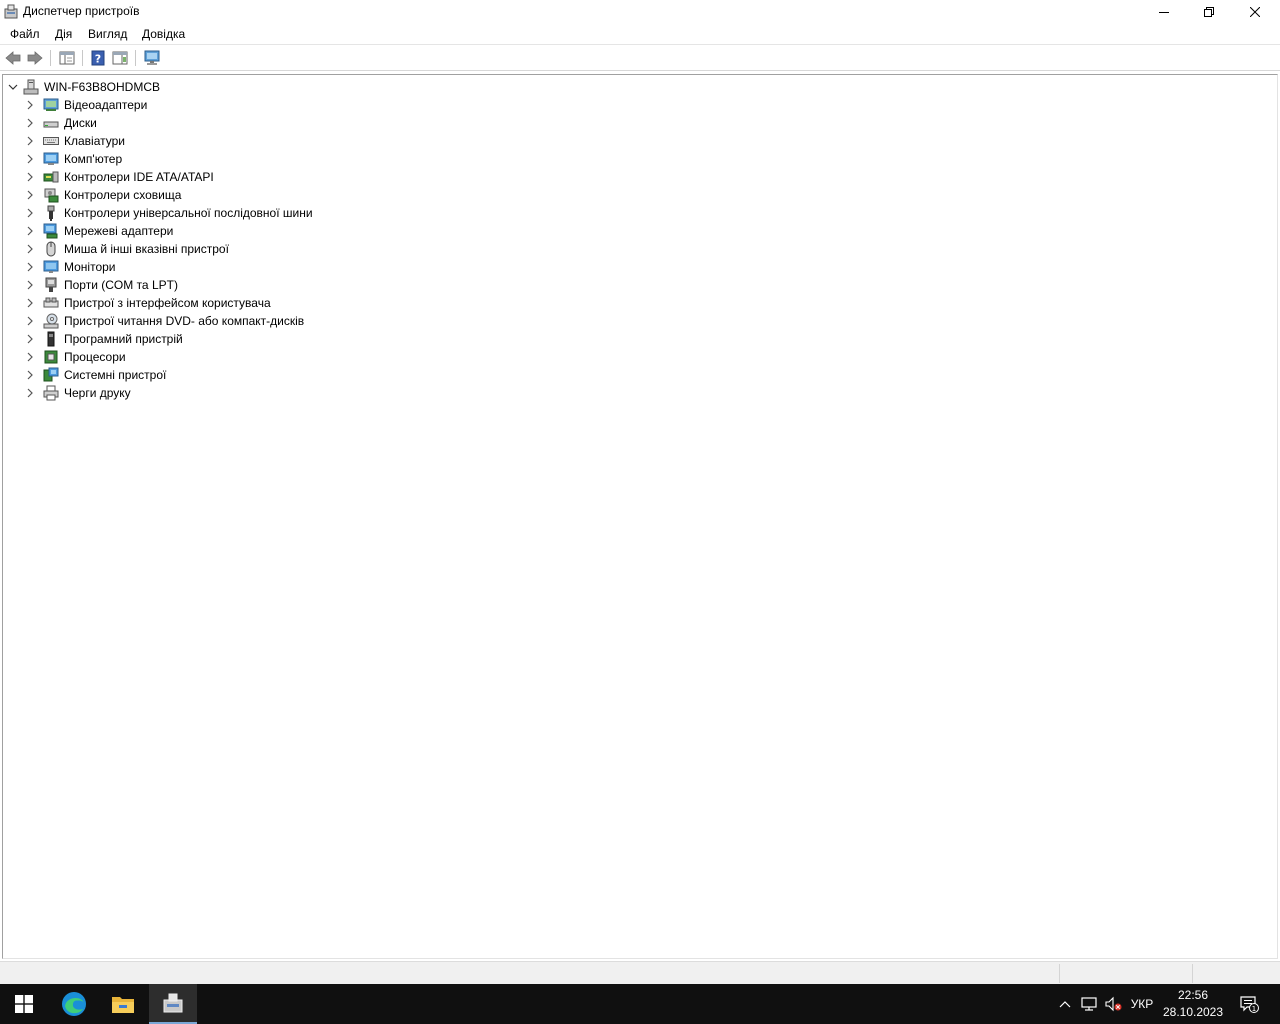 The width and height of the screenshot is (1280, 1024). I want to click on menu-bar: Файл Дія Вигляд Довідка, so click(640, 34).